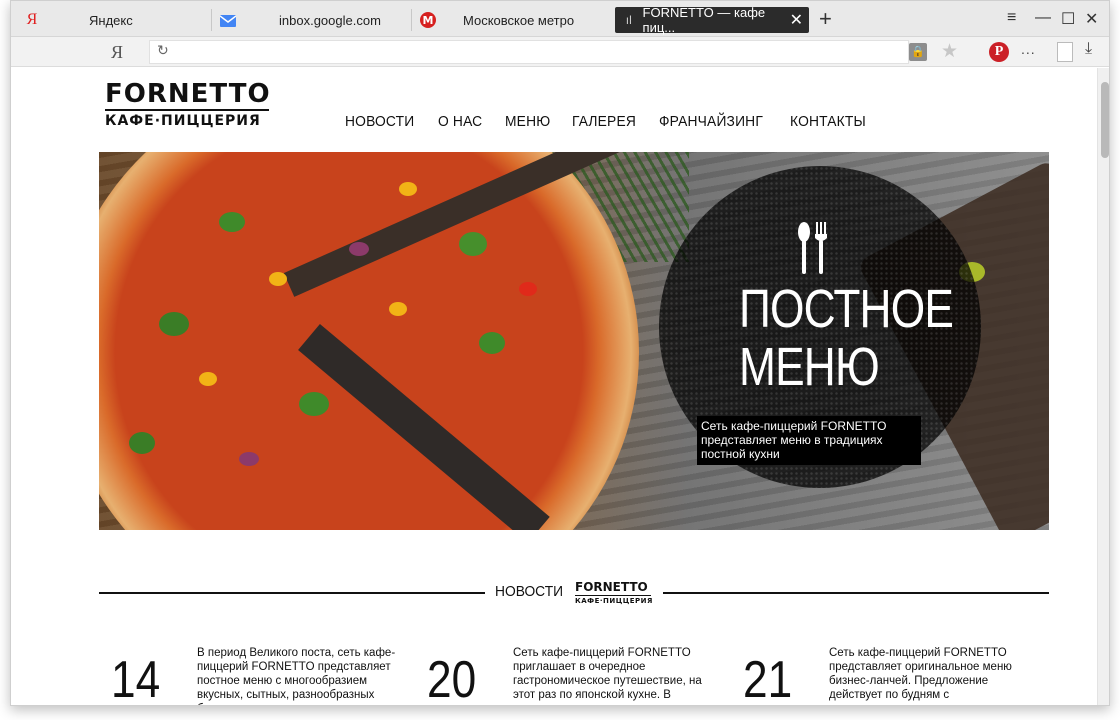  I want to click on tab-label: Яндекс, so click(111, 20).